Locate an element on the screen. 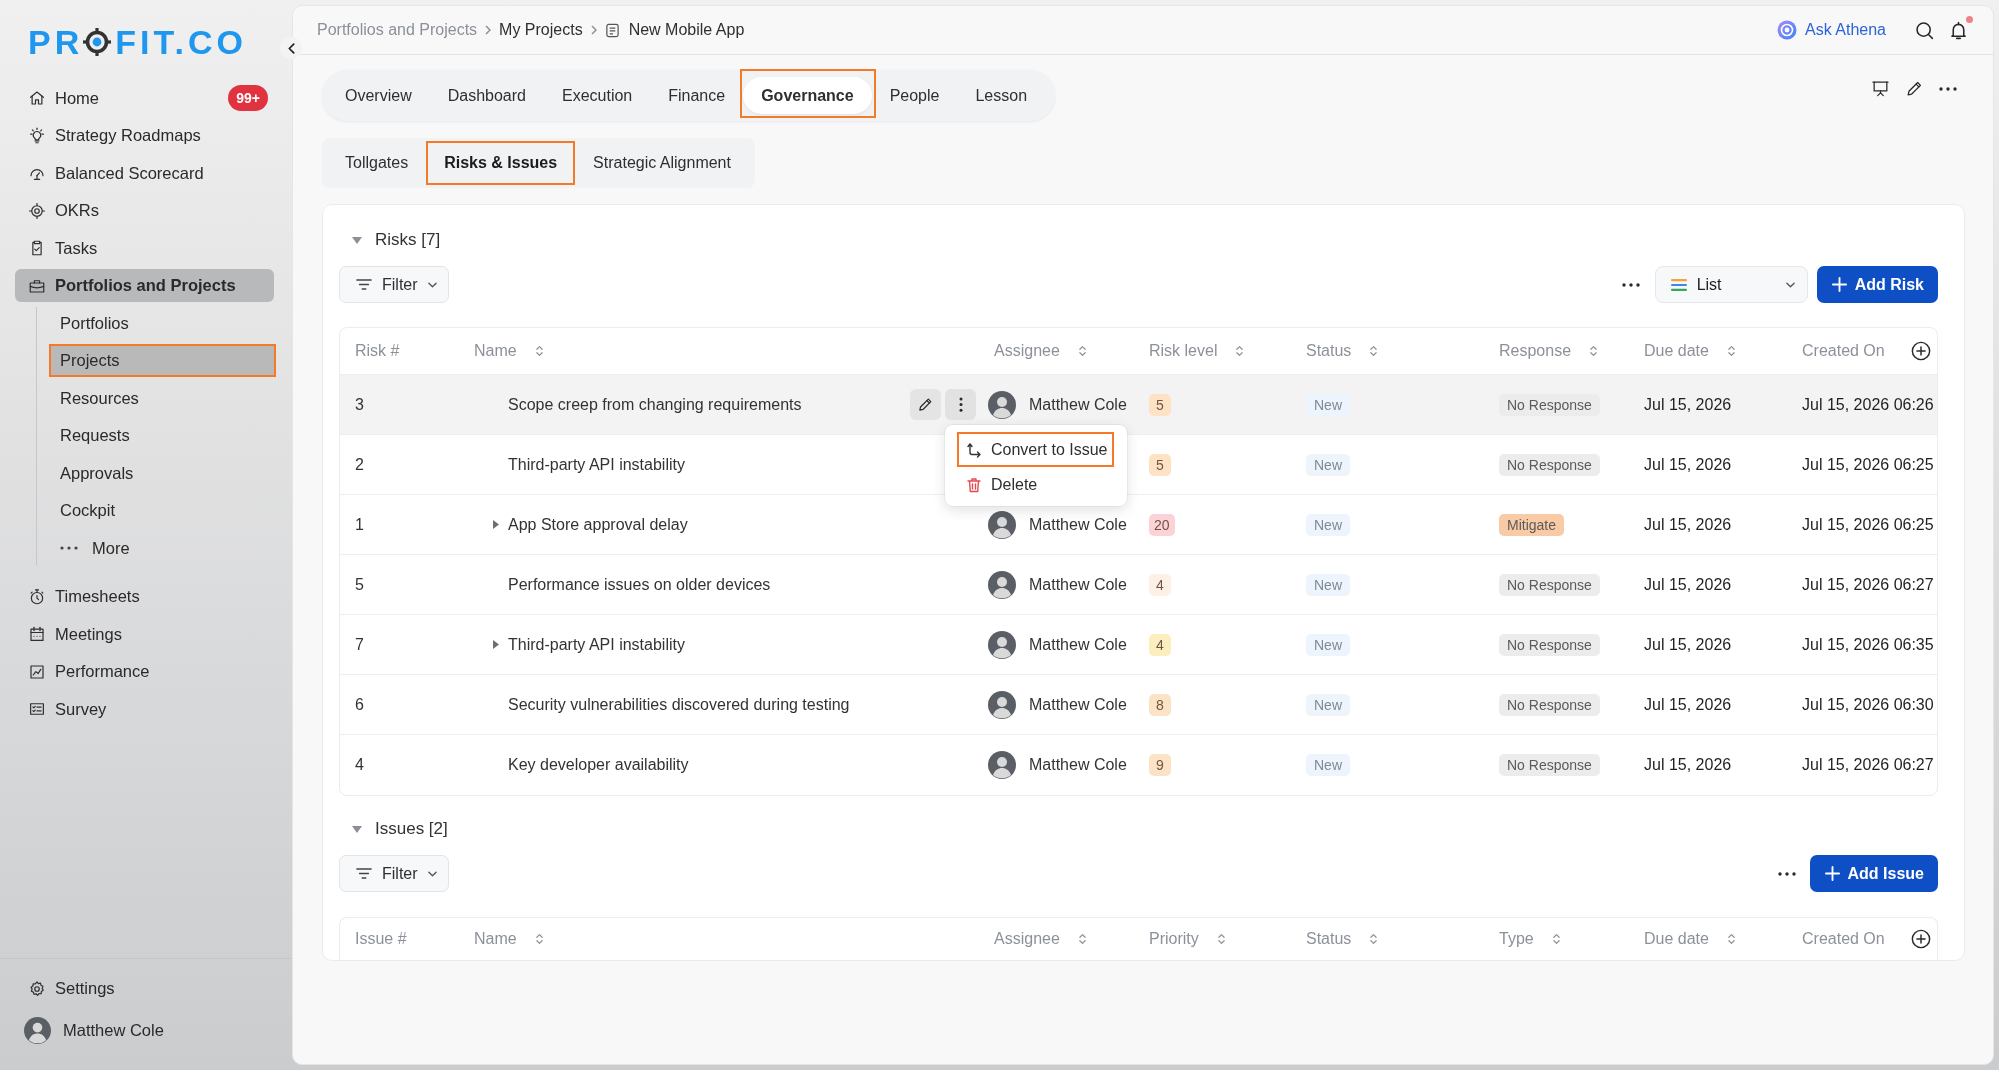  settings-link: Settings is located at coordinates (144, 988).